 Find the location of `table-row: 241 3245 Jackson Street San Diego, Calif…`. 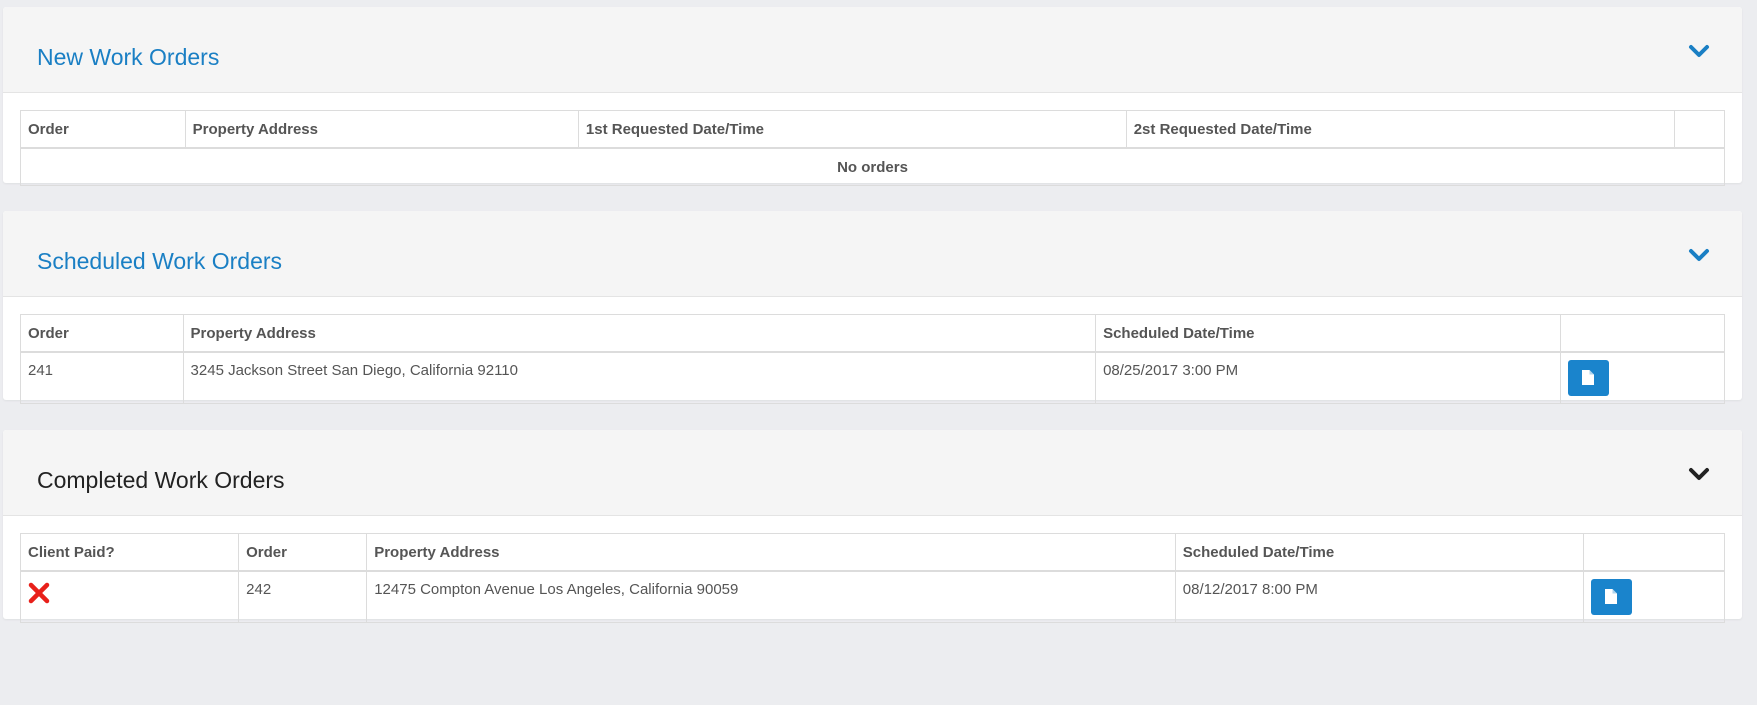

table-row: 241 3245 Jackson Street San Diego, Calif… is located at coordinates (872, 377).